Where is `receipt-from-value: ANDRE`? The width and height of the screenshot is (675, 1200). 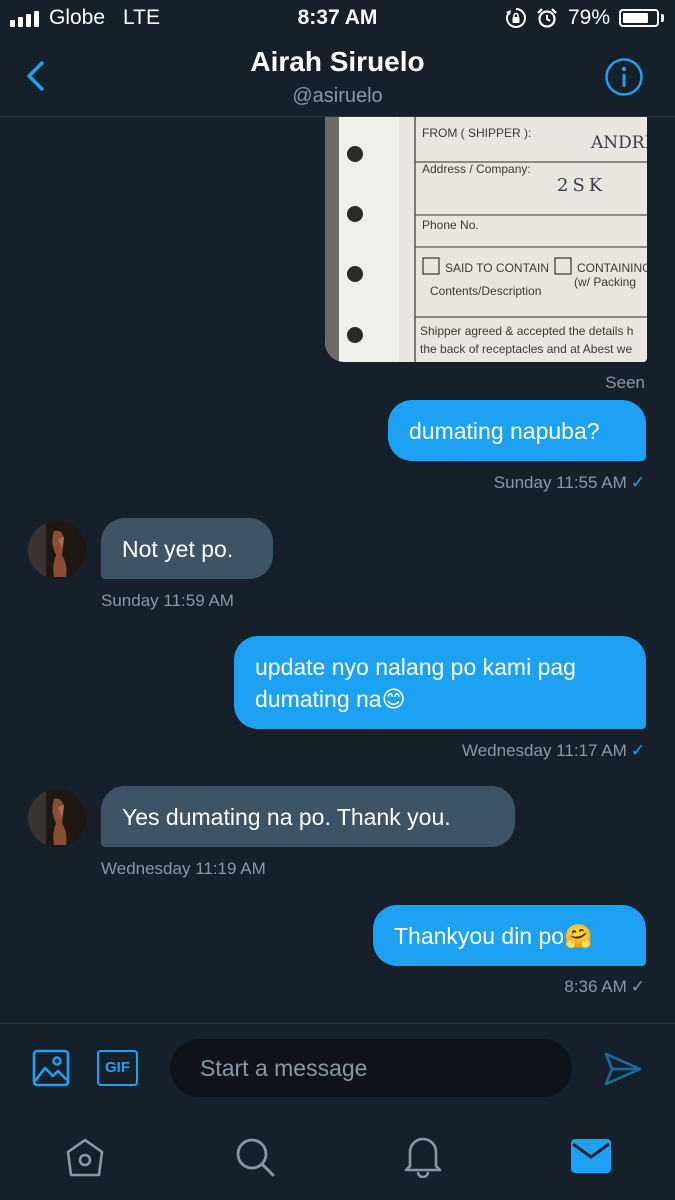 receipt-from-value: ANDRE is located at coordinates (619, 143).